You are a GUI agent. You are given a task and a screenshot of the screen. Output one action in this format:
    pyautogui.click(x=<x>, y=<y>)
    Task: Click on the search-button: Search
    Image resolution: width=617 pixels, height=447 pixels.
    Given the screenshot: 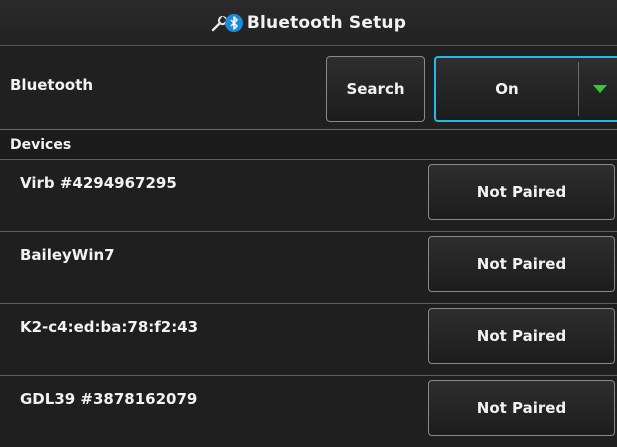 What is the action you would take?
    pyautogui.click(x=375, y=89)
    